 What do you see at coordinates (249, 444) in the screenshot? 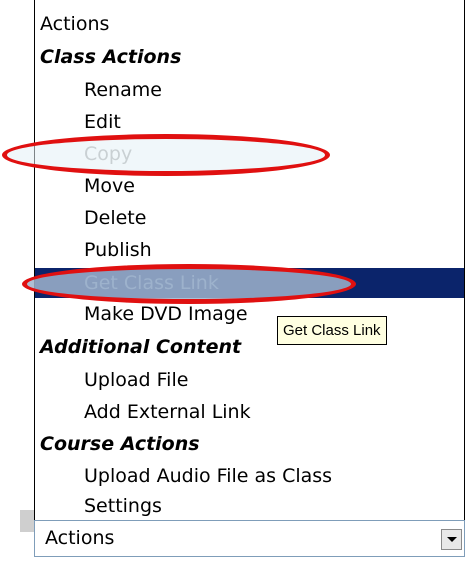
I see `group-course-actions: Course Actions` at bounding box center [249, 444].